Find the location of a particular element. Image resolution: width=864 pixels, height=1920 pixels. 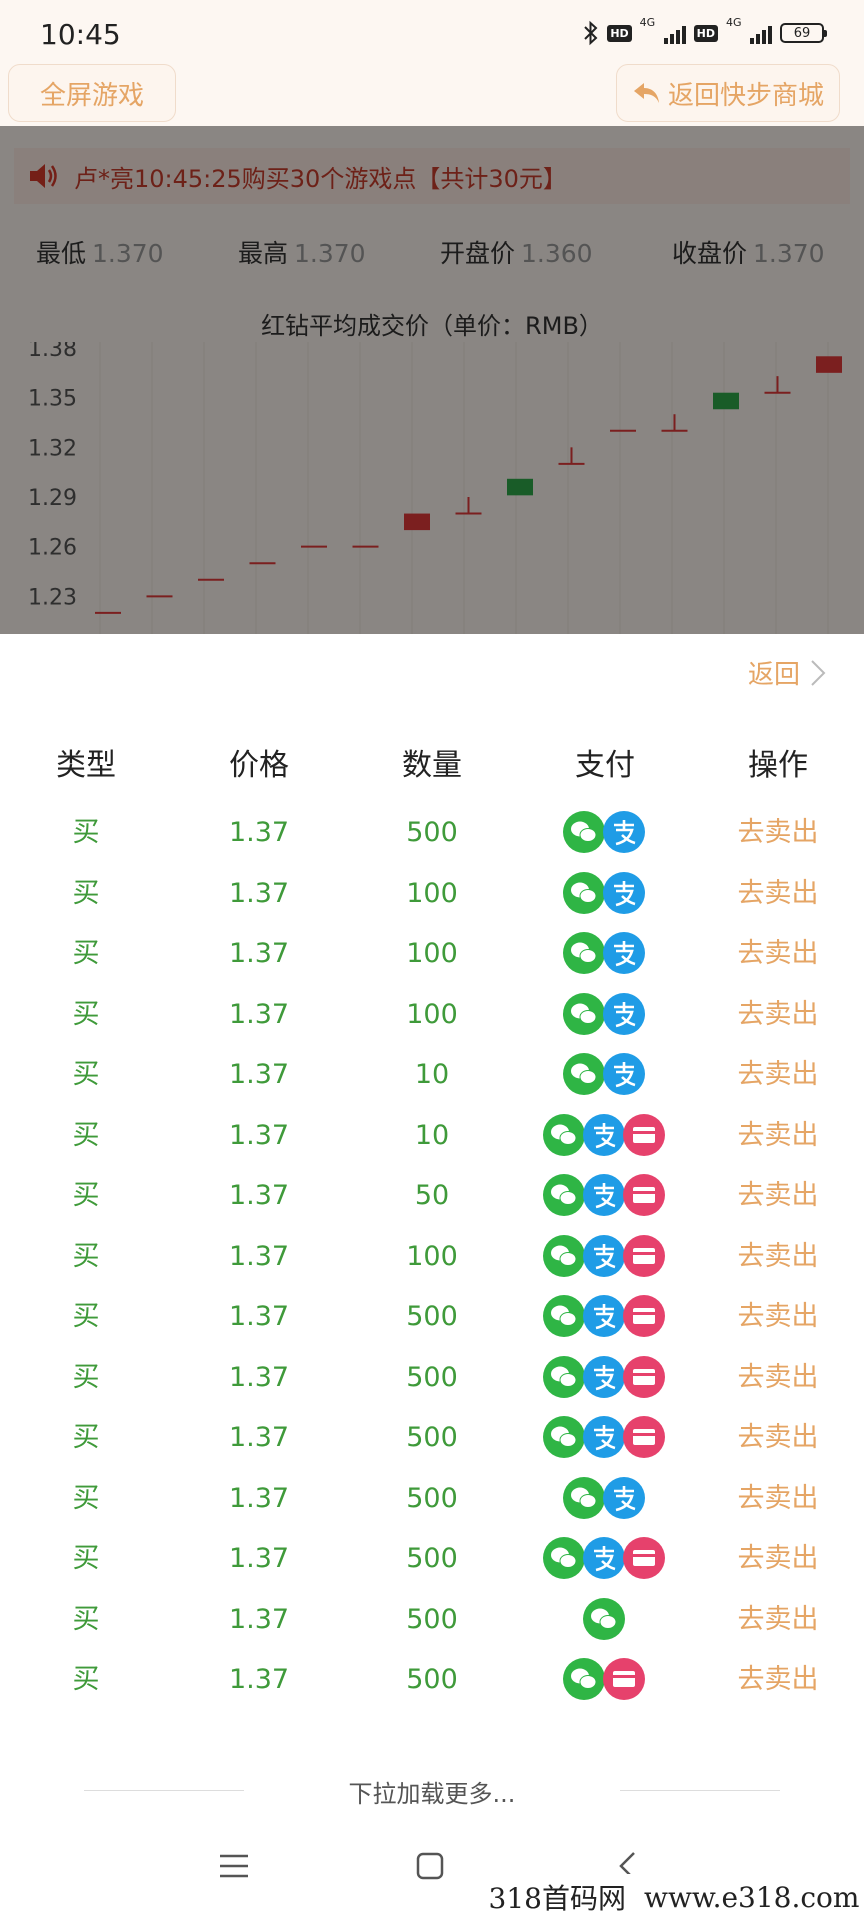

table-header: 类型 价格 数量 支付 操作 is located at coordinates (432, 762).